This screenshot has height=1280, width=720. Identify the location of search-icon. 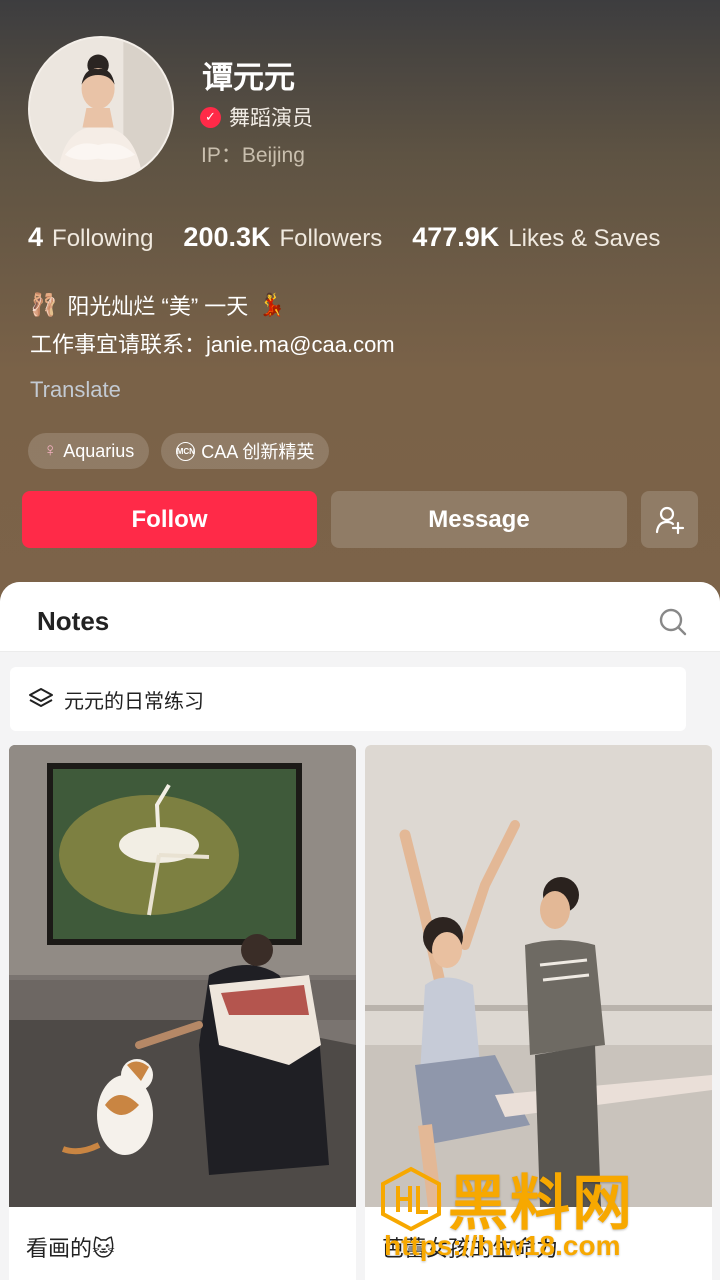
(673, 622).